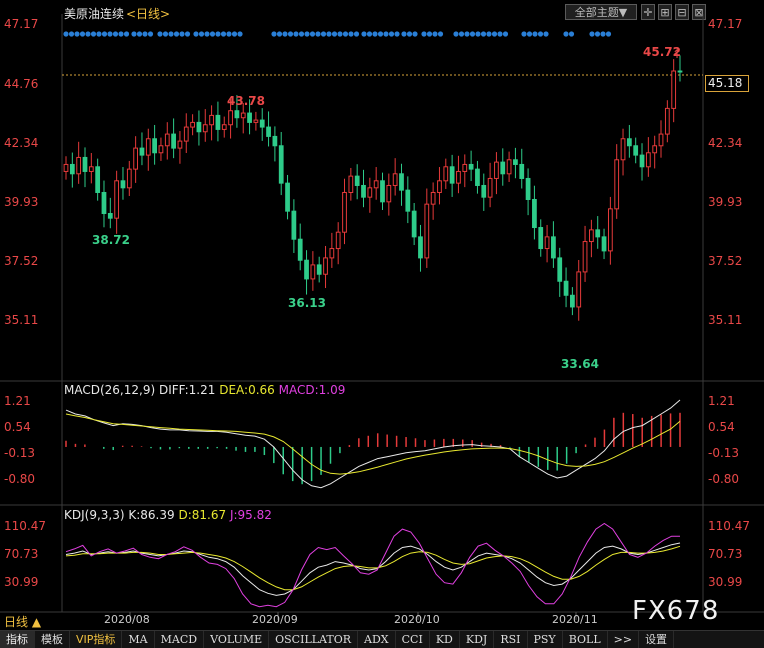  I want to click on macd-diff-line, so click(373, 444).